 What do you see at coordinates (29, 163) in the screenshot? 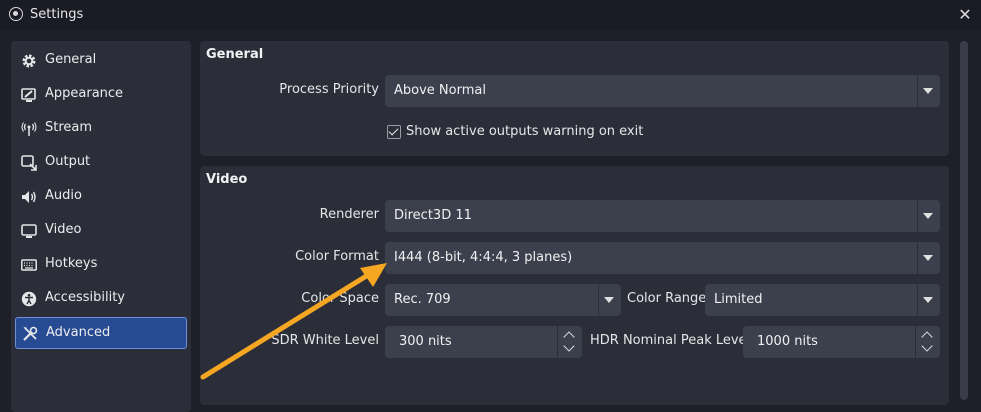
I see `output-icon` at bounding box center [29, 163].